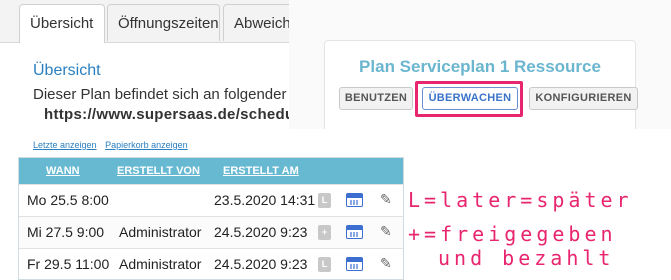 The height and width of the screenshot is (280, 671). I want to click on tab-bar: Übersicht Öffnungszeiten Abweich, so click(156, 21).